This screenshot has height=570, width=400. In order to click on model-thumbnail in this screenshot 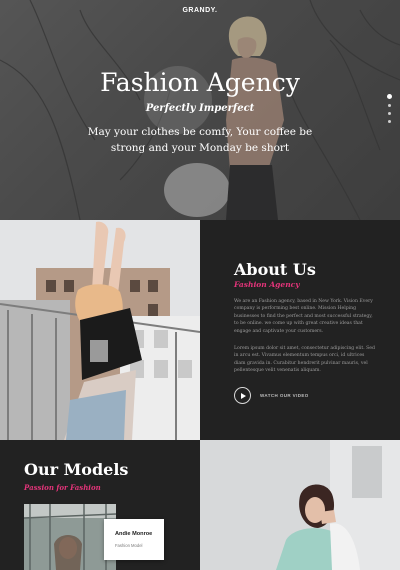, I will do `click(70, 537)`.